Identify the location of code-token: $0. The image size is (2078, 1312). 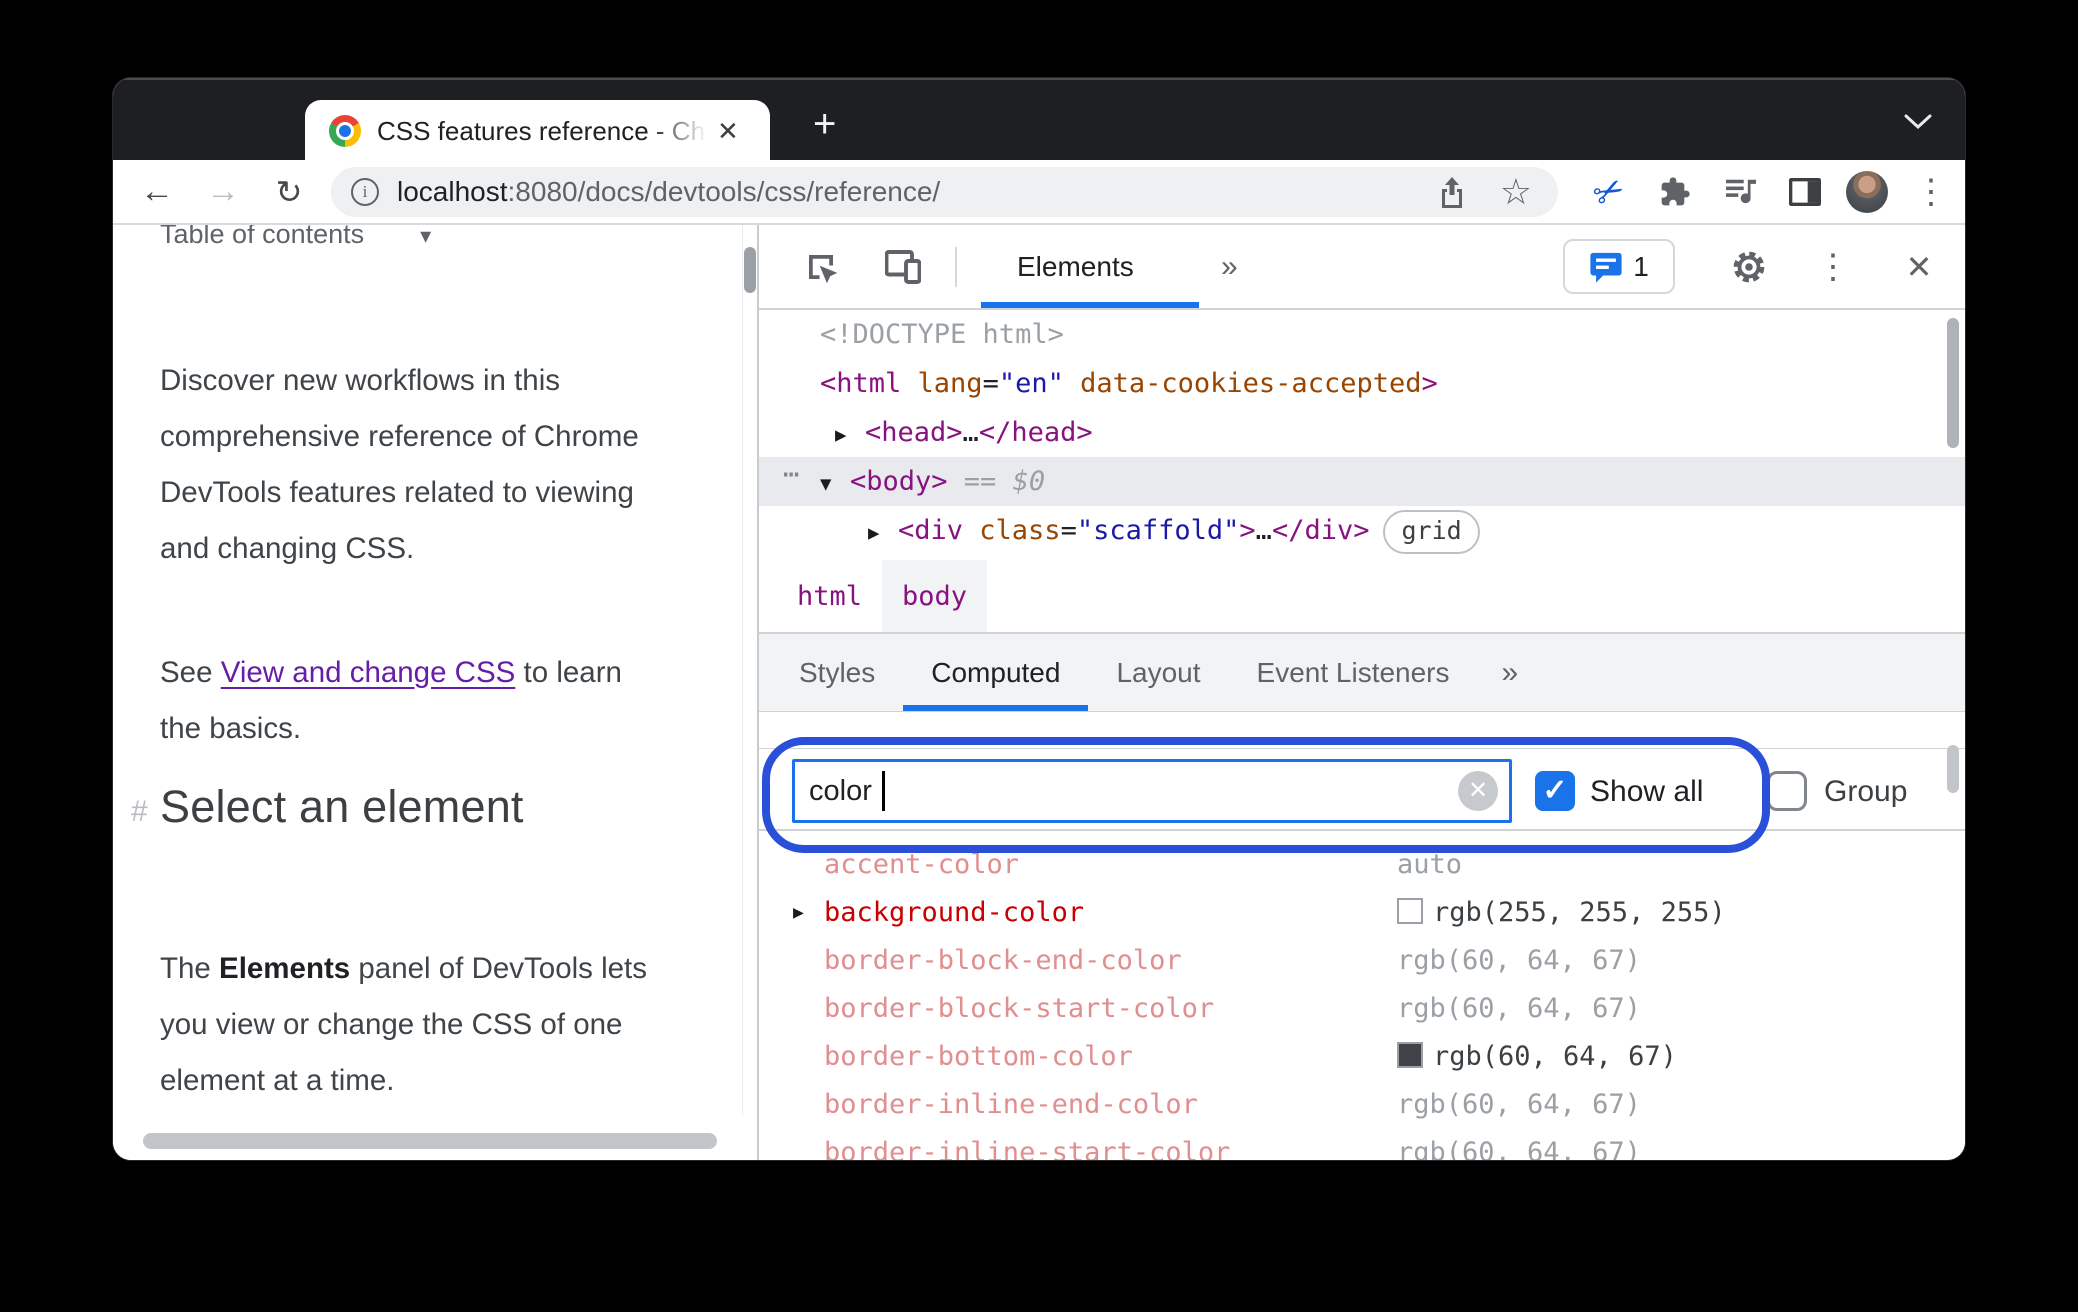
(1029, 481).